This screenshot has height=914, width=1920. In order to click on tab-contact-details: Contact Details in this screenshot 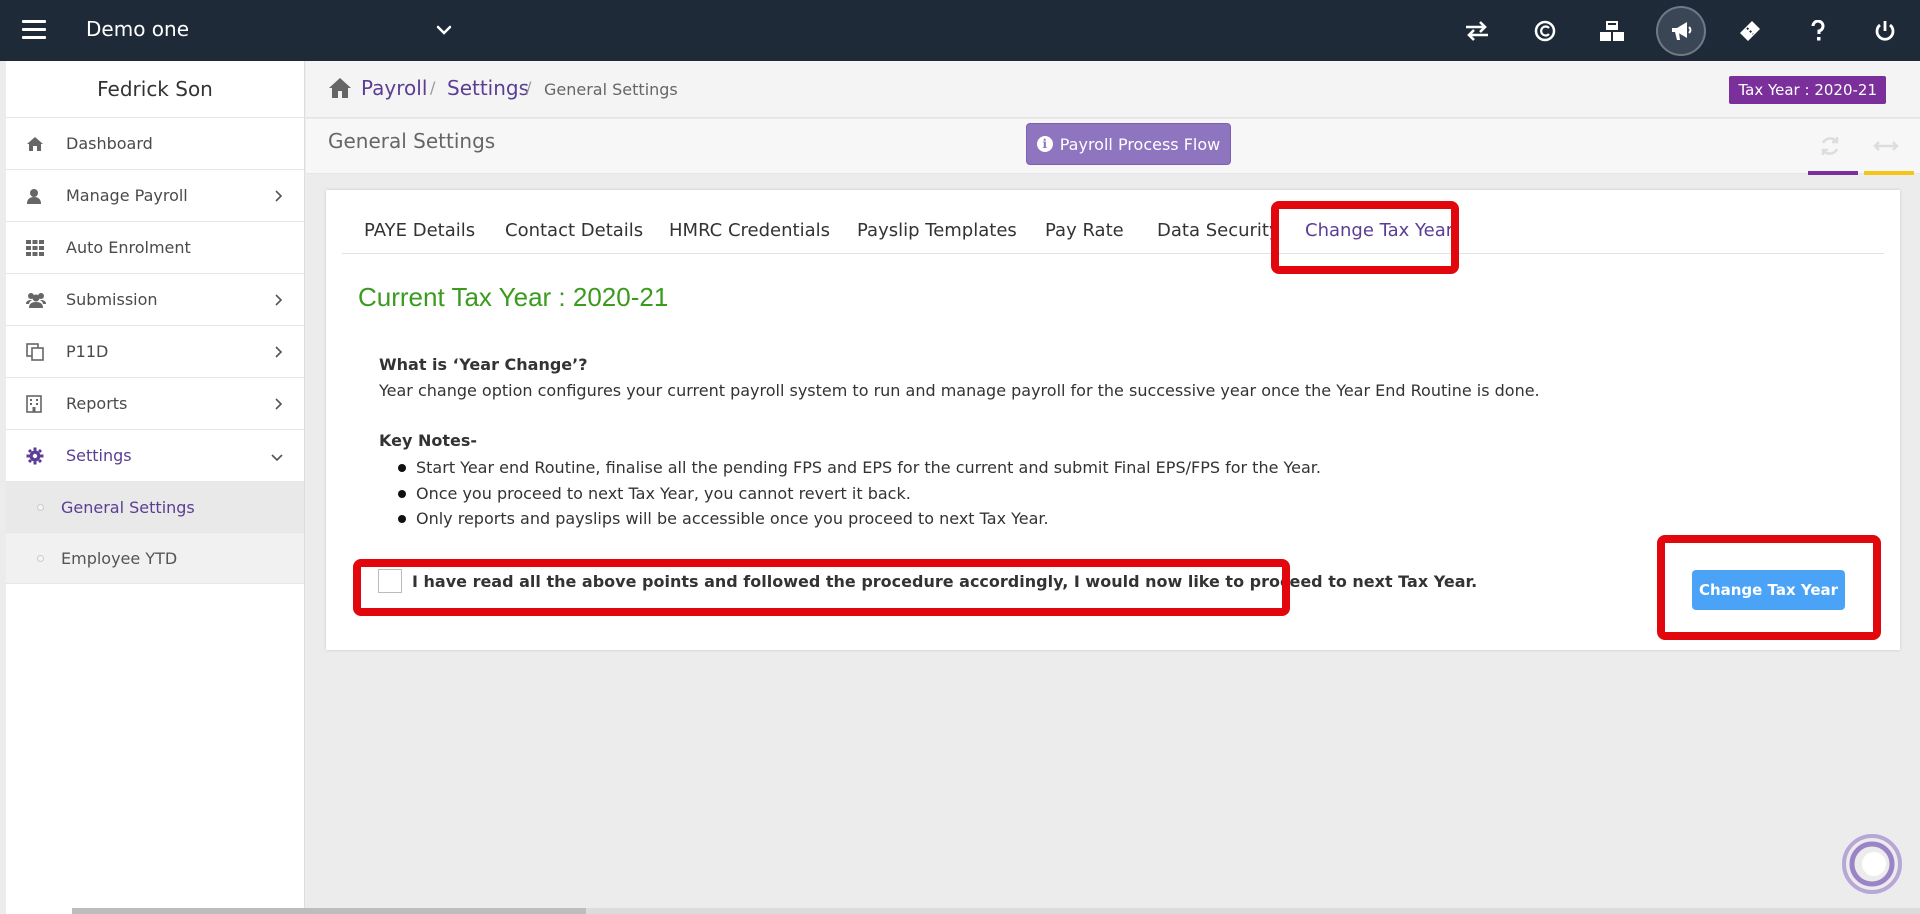, I will do `click(574, 230)`.